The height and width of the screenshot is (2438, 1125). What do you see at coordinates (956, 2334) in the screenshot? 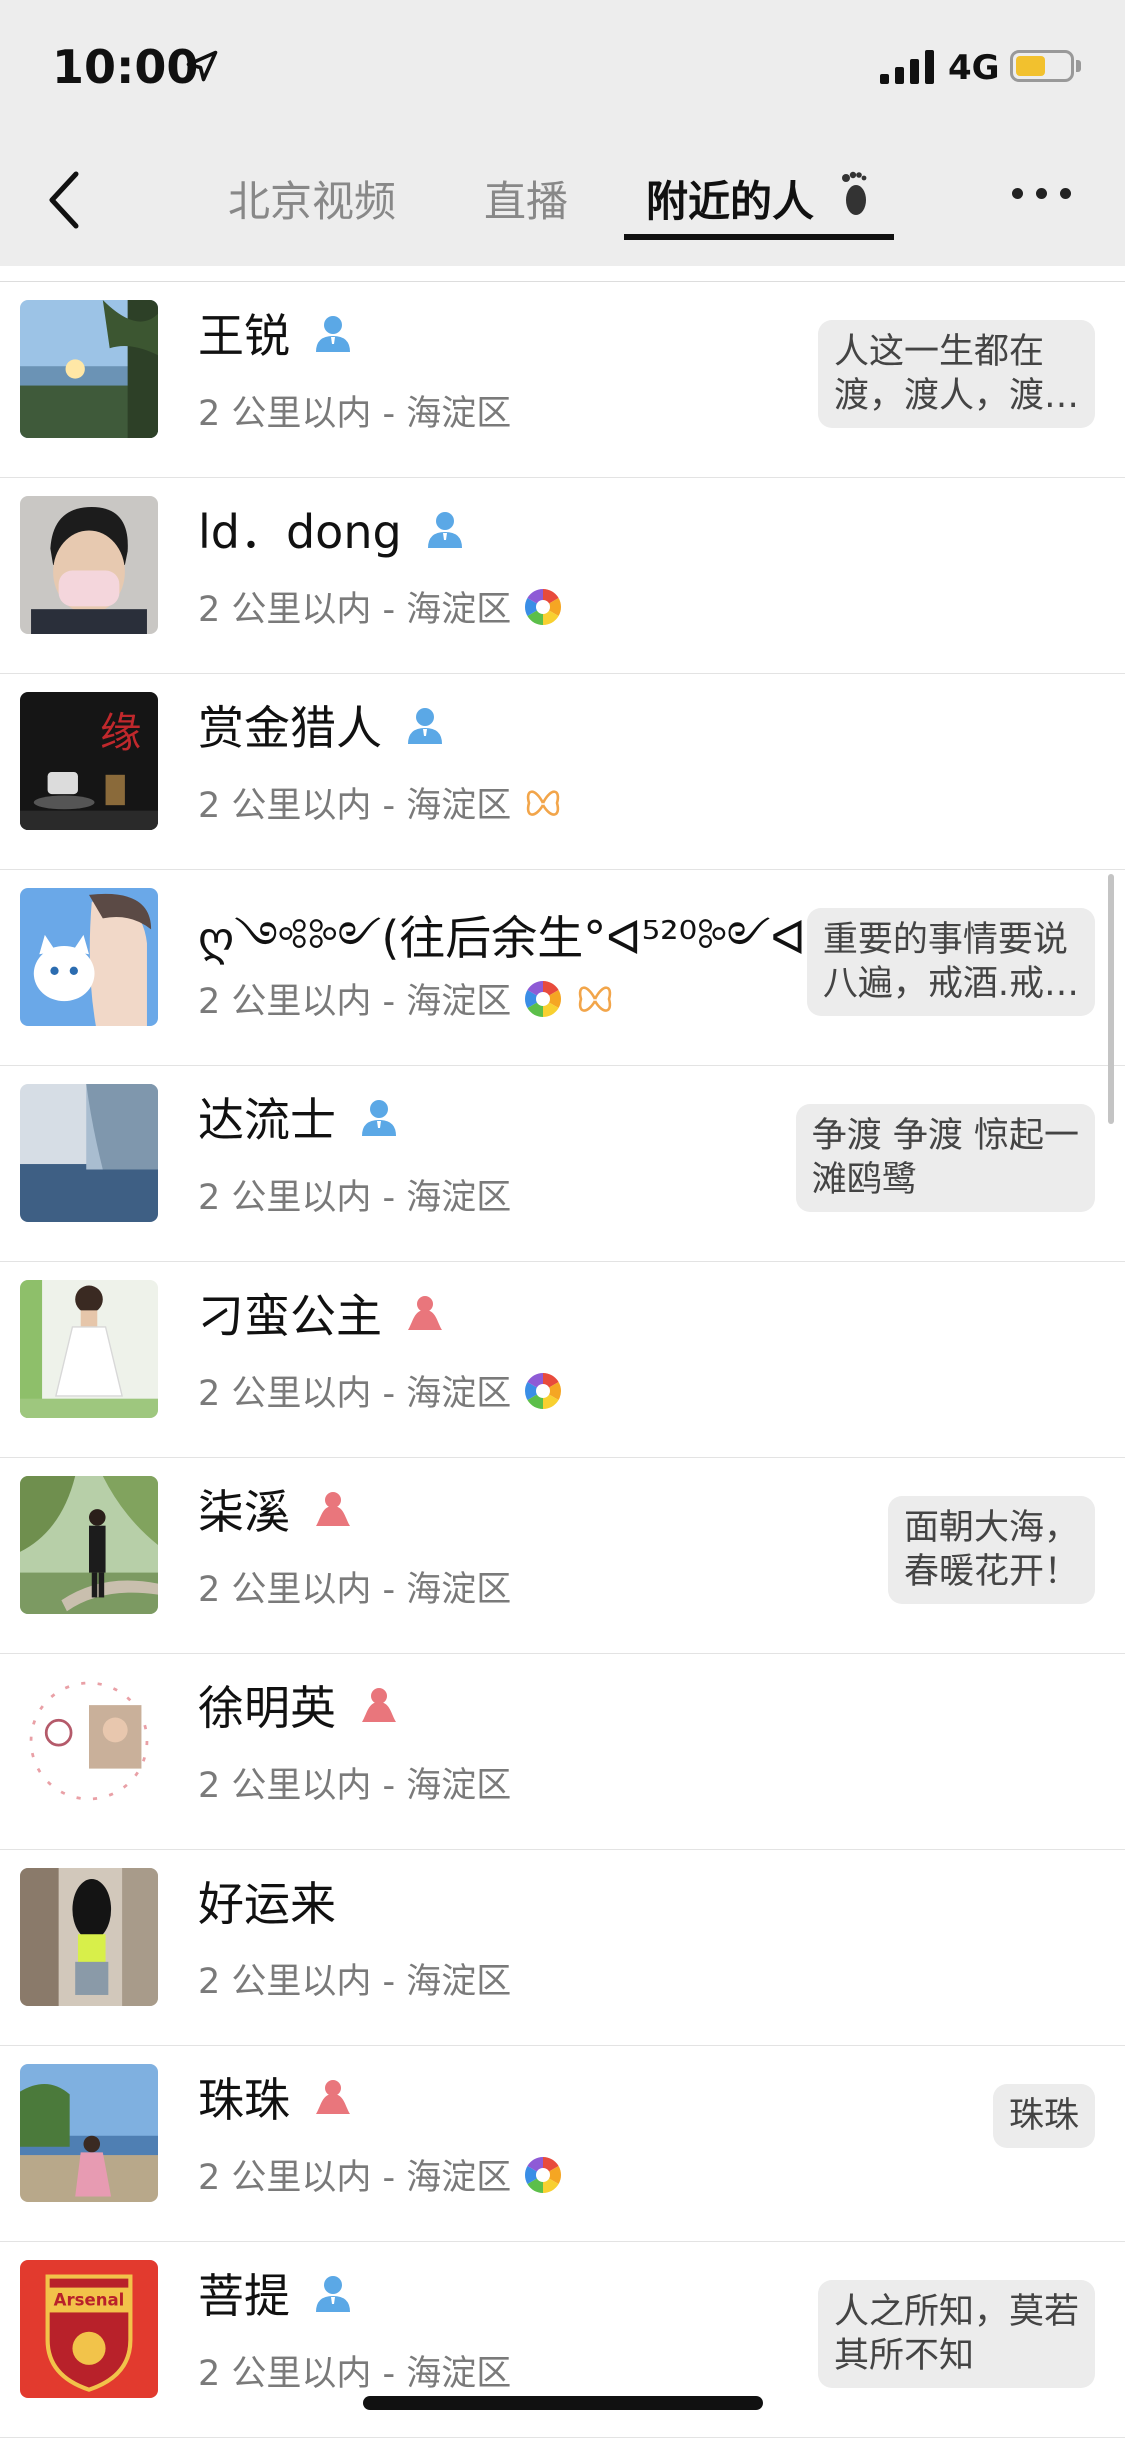
I see `signature-bubble: 人之所知，莫若 其所不知` at bounding box center [956, 2334].